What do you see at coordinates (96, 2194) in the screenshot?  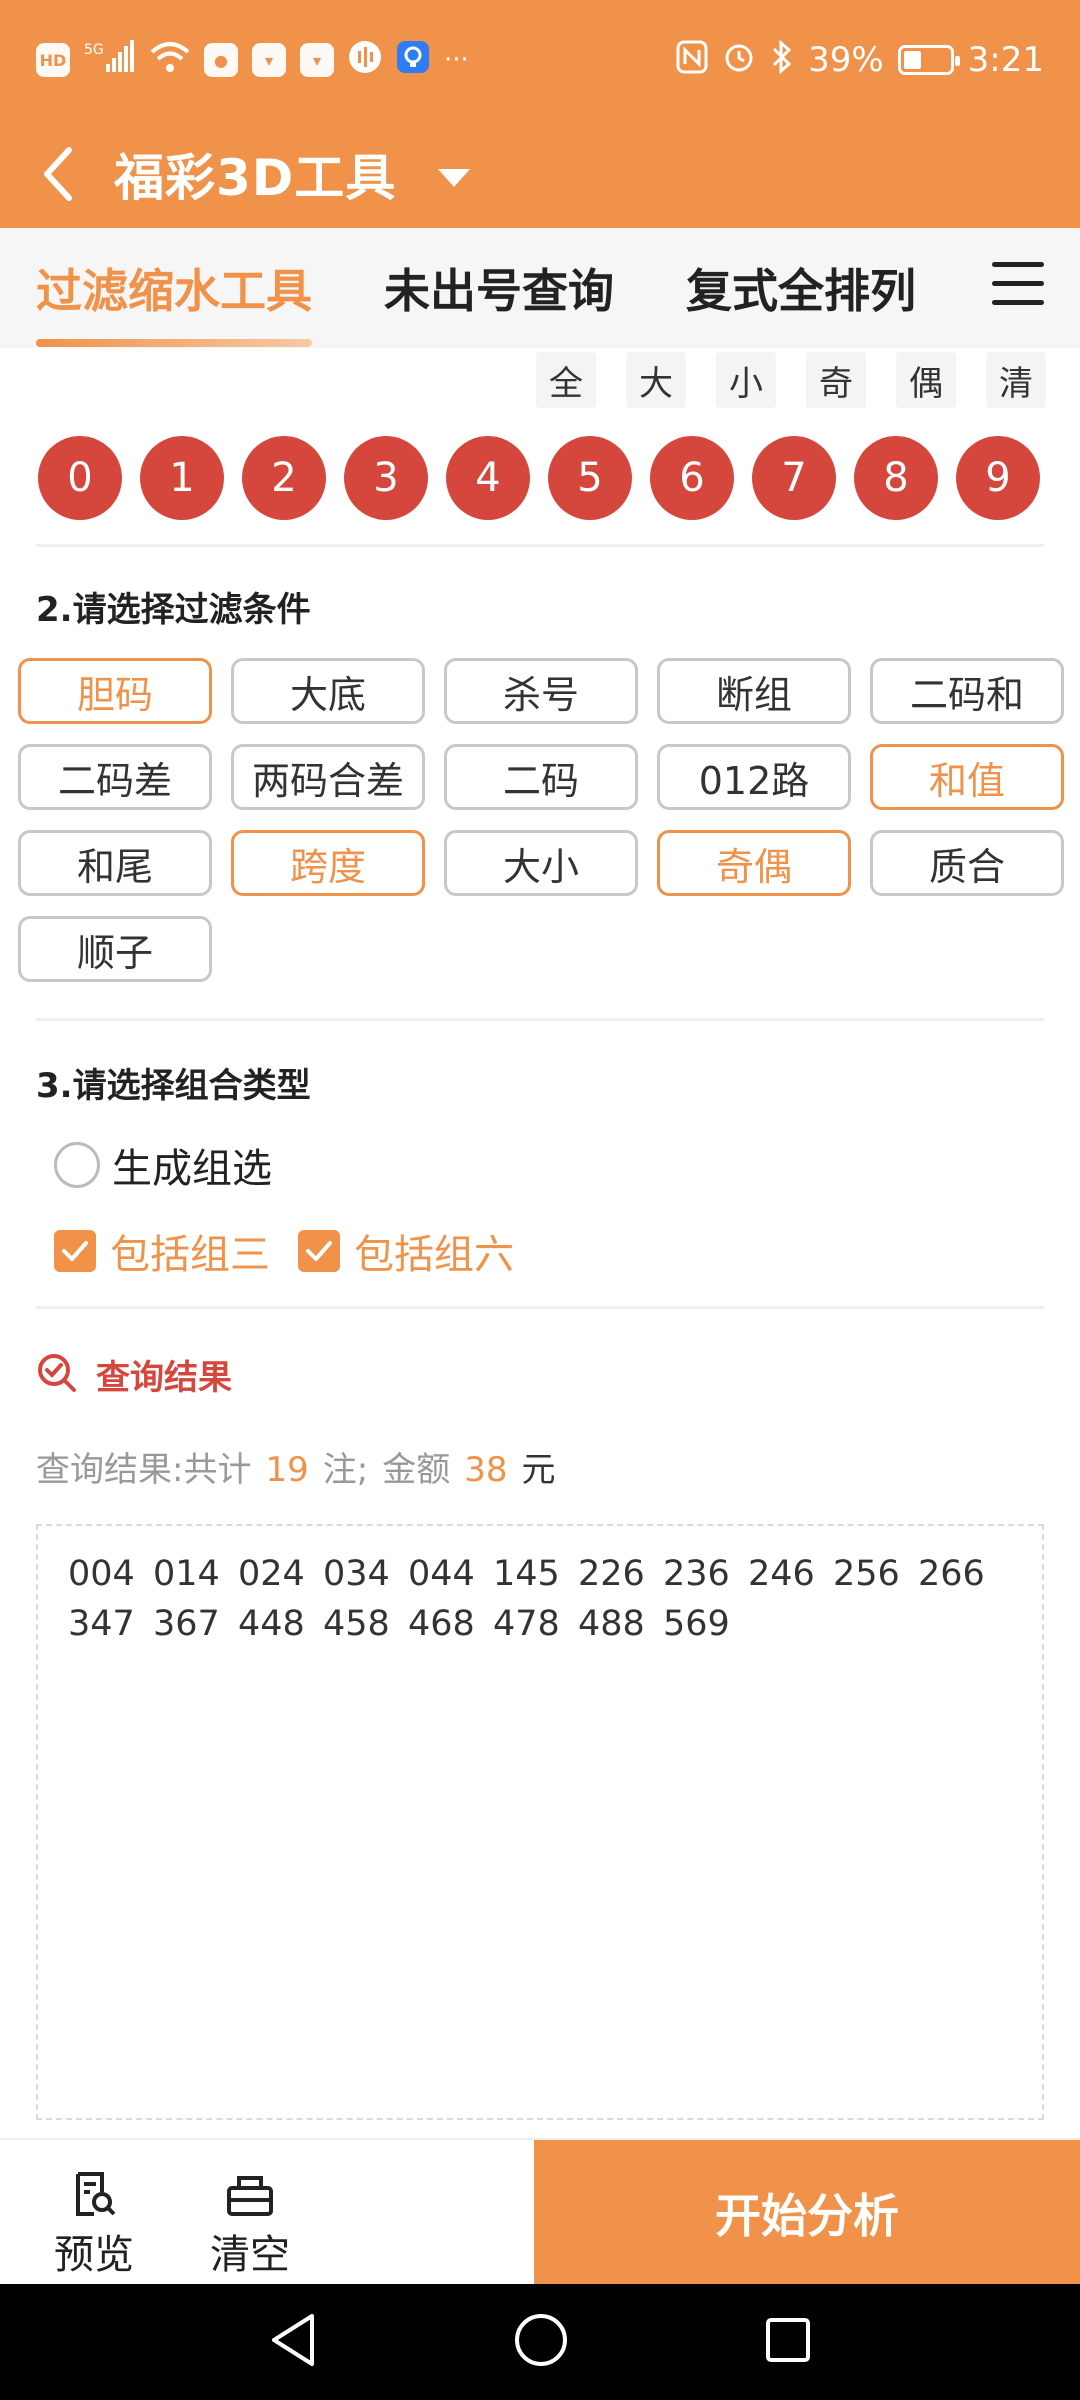 I see `preview-icon` at bounding box center [96, 2194].